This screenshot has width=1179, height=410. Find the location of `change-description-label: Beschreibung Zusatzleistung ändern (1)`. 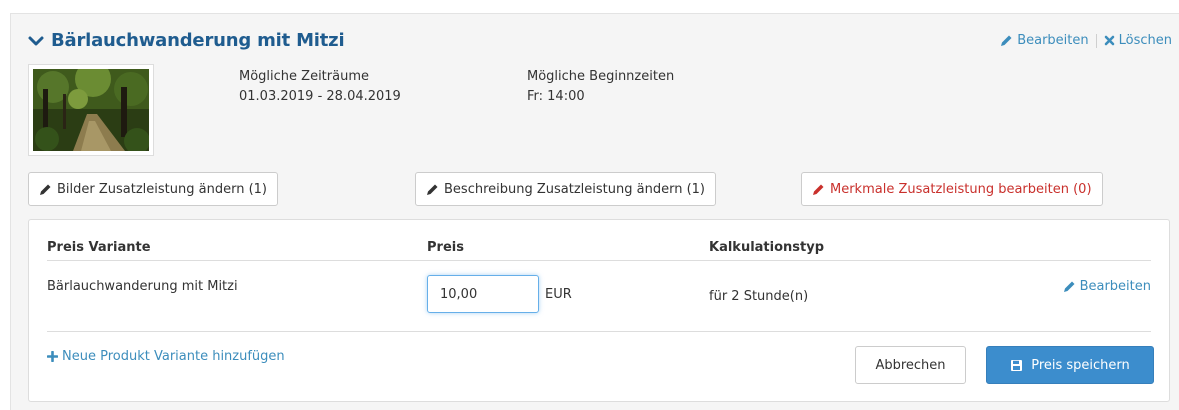

change-description-label: Beschreibung Zusatzleistung ändern (1) is located at coordinates (574, 189).